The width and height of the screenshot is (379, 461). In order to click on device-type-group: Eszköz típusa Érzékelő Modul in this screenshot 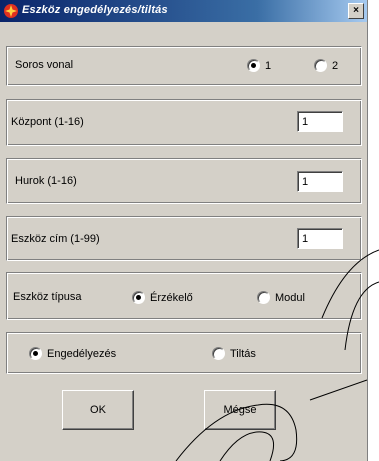, I will do `click(184, 296)`.